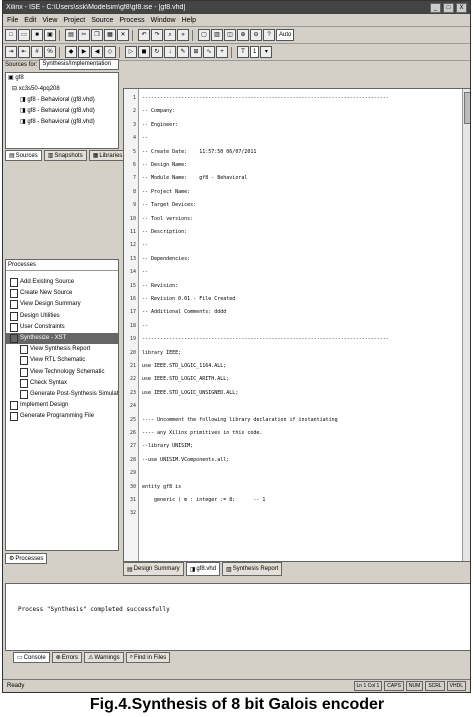 Image resolution: width=474 pixels, height=717 pixels. Describe the element at coordinates (62, 349) in the screenshot. I see `process-item: View Synthesis Report` at that location.